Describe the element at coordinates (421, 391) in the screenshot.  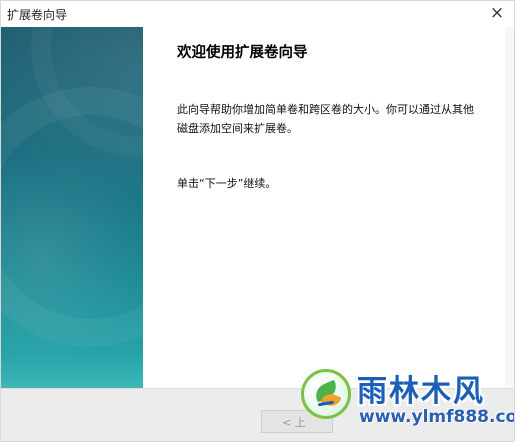
I see `watermark-name: 雨林木风` at that location.